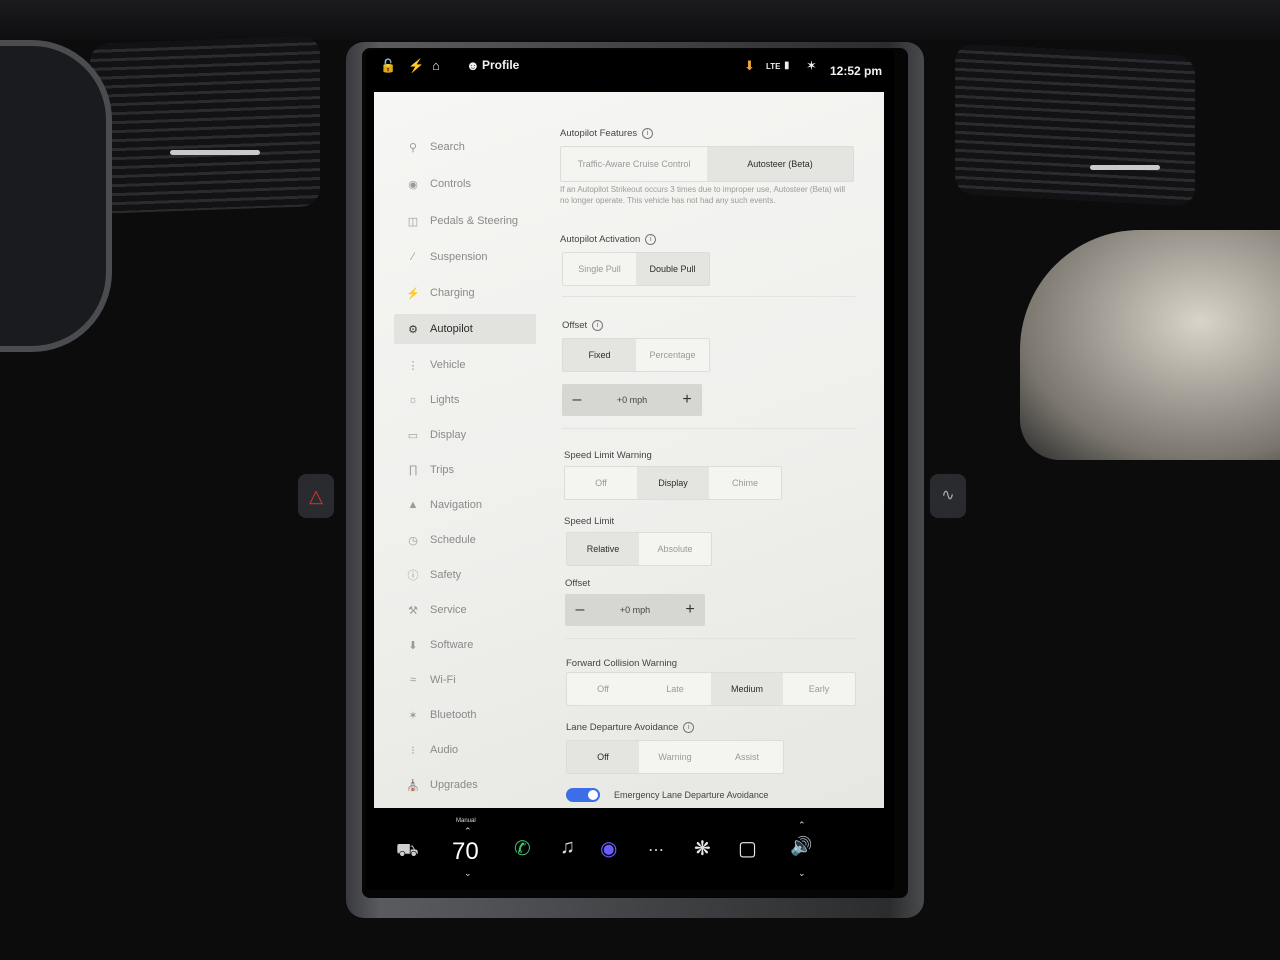 The image size is (1280, 960). I want to click on sidebar-item-search: ⚲ Search, so click(465, 147).